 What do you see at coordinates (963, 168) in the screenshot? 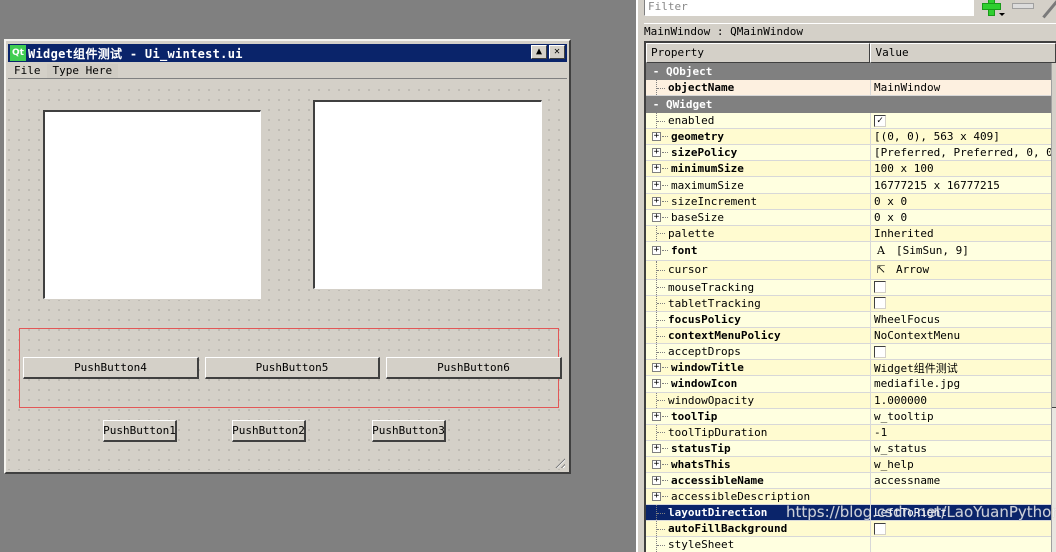
I see `property-value-cell: 100 x 100` at bounding box center [963, 168].